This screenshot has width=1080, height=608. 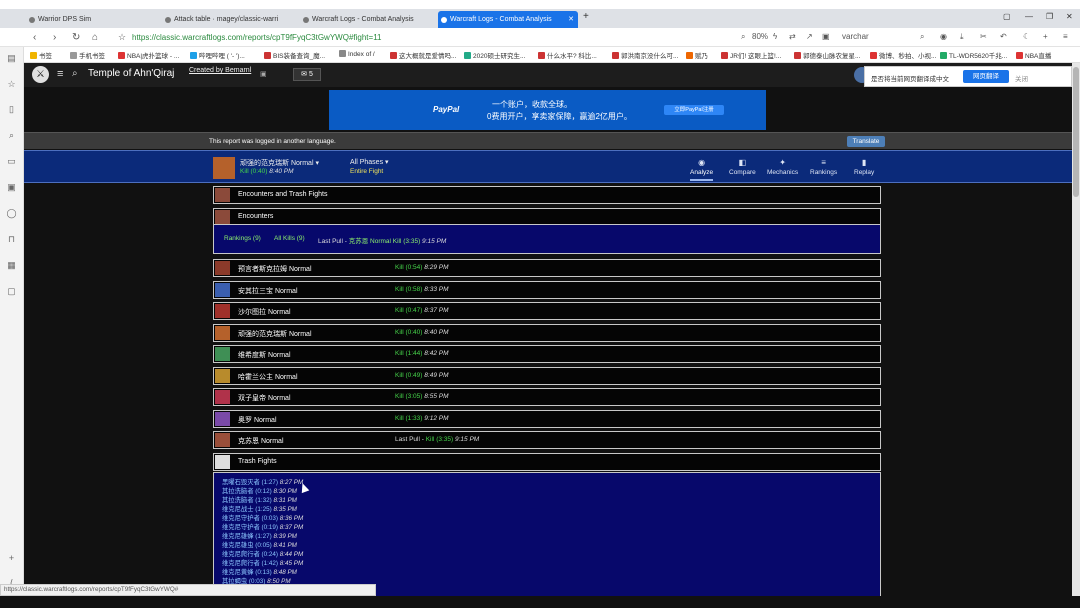 What do you see at coordinates (864, 167) in the screenshot?
I see `tab-replay: ▮ Replay` at bounding box center [864, 167].